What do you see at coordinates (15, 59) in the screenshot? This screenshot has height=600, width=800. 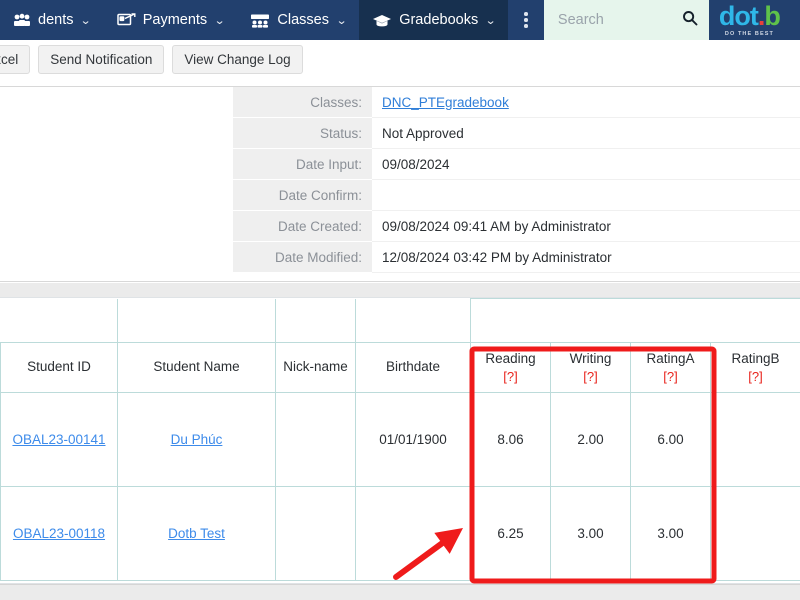 I see `export-to-excel-button: o Excel` at bounding box center [15, 59].